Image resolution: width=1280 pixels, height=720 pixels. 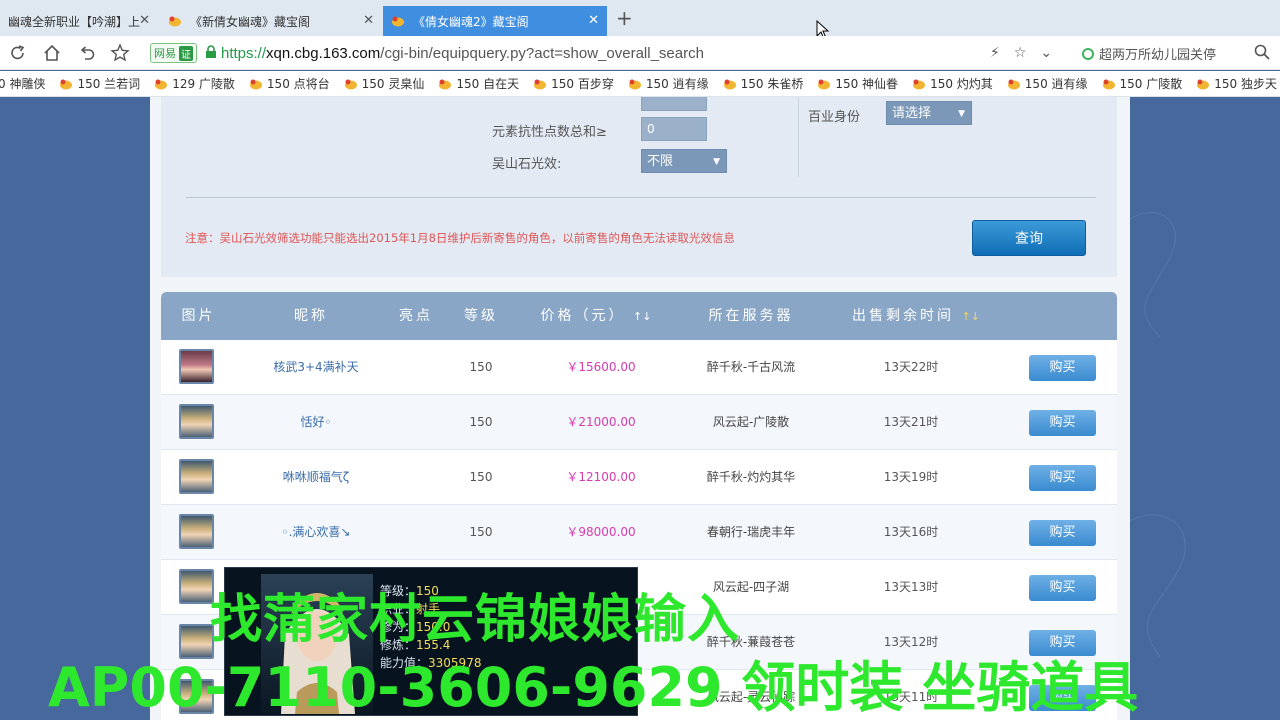 I want to click on bookmark-label: 150 兰若词, so click(x=109, y=84).